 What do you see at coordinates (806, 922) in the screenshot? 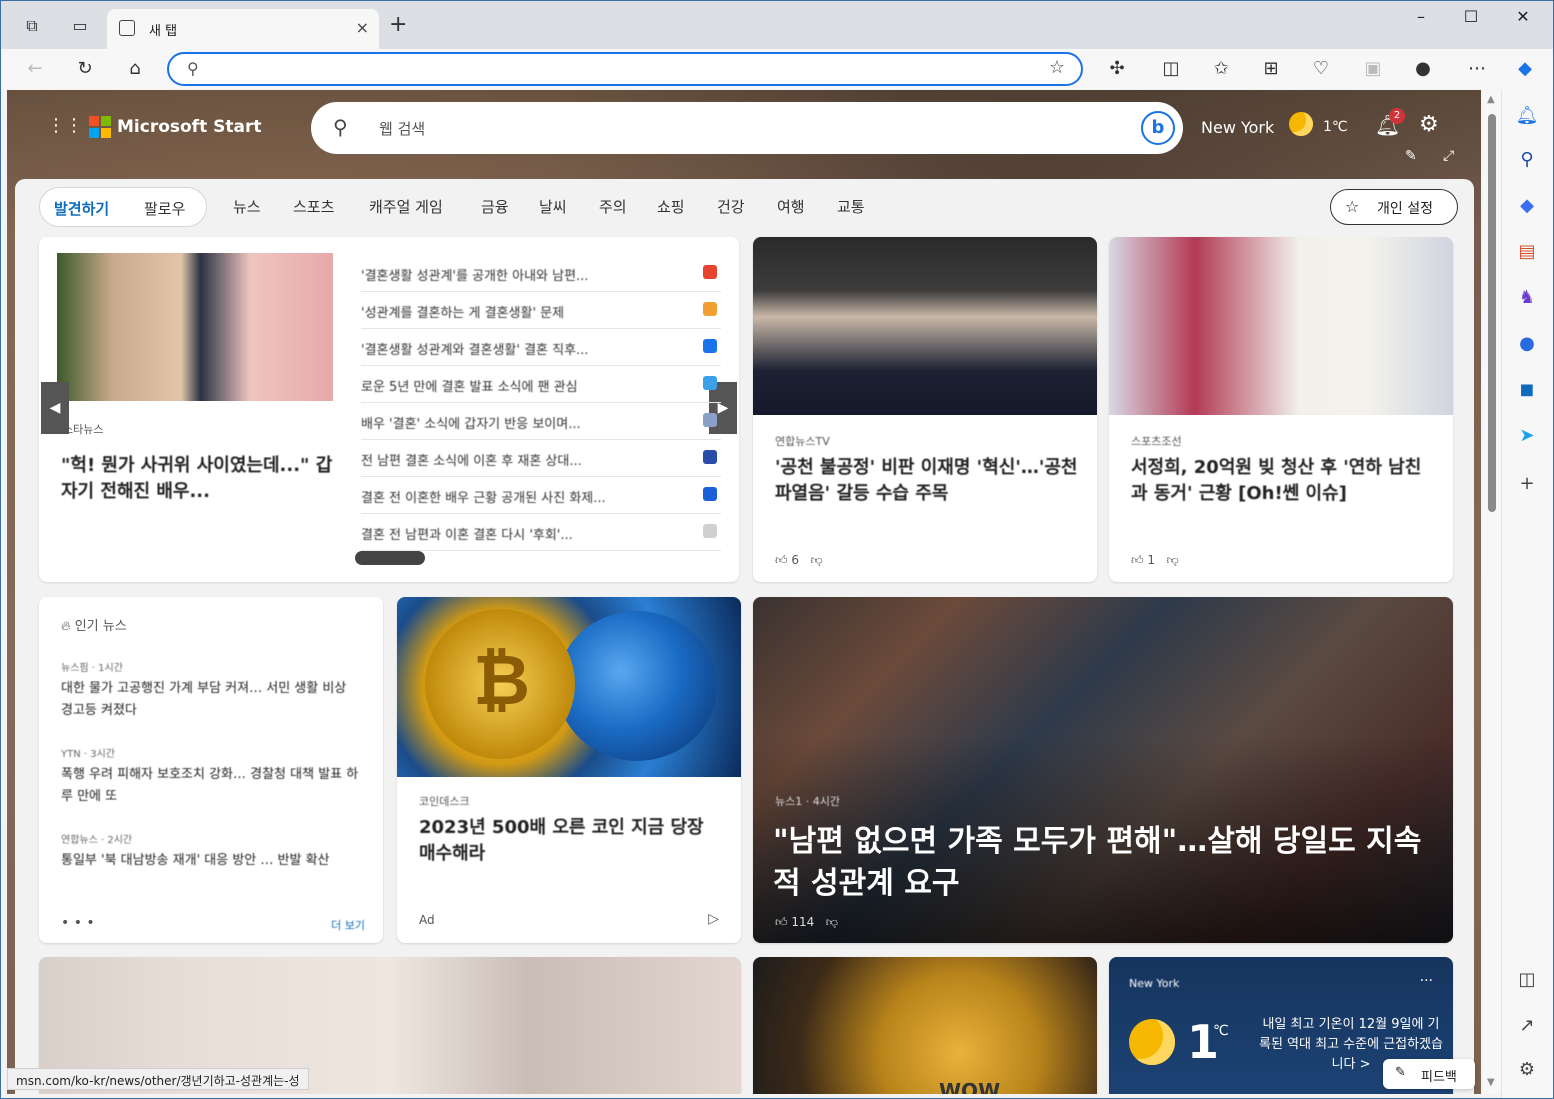
I see `feature-likes: 👍︎ 114 👎︎` at bounding box center [806, 922].